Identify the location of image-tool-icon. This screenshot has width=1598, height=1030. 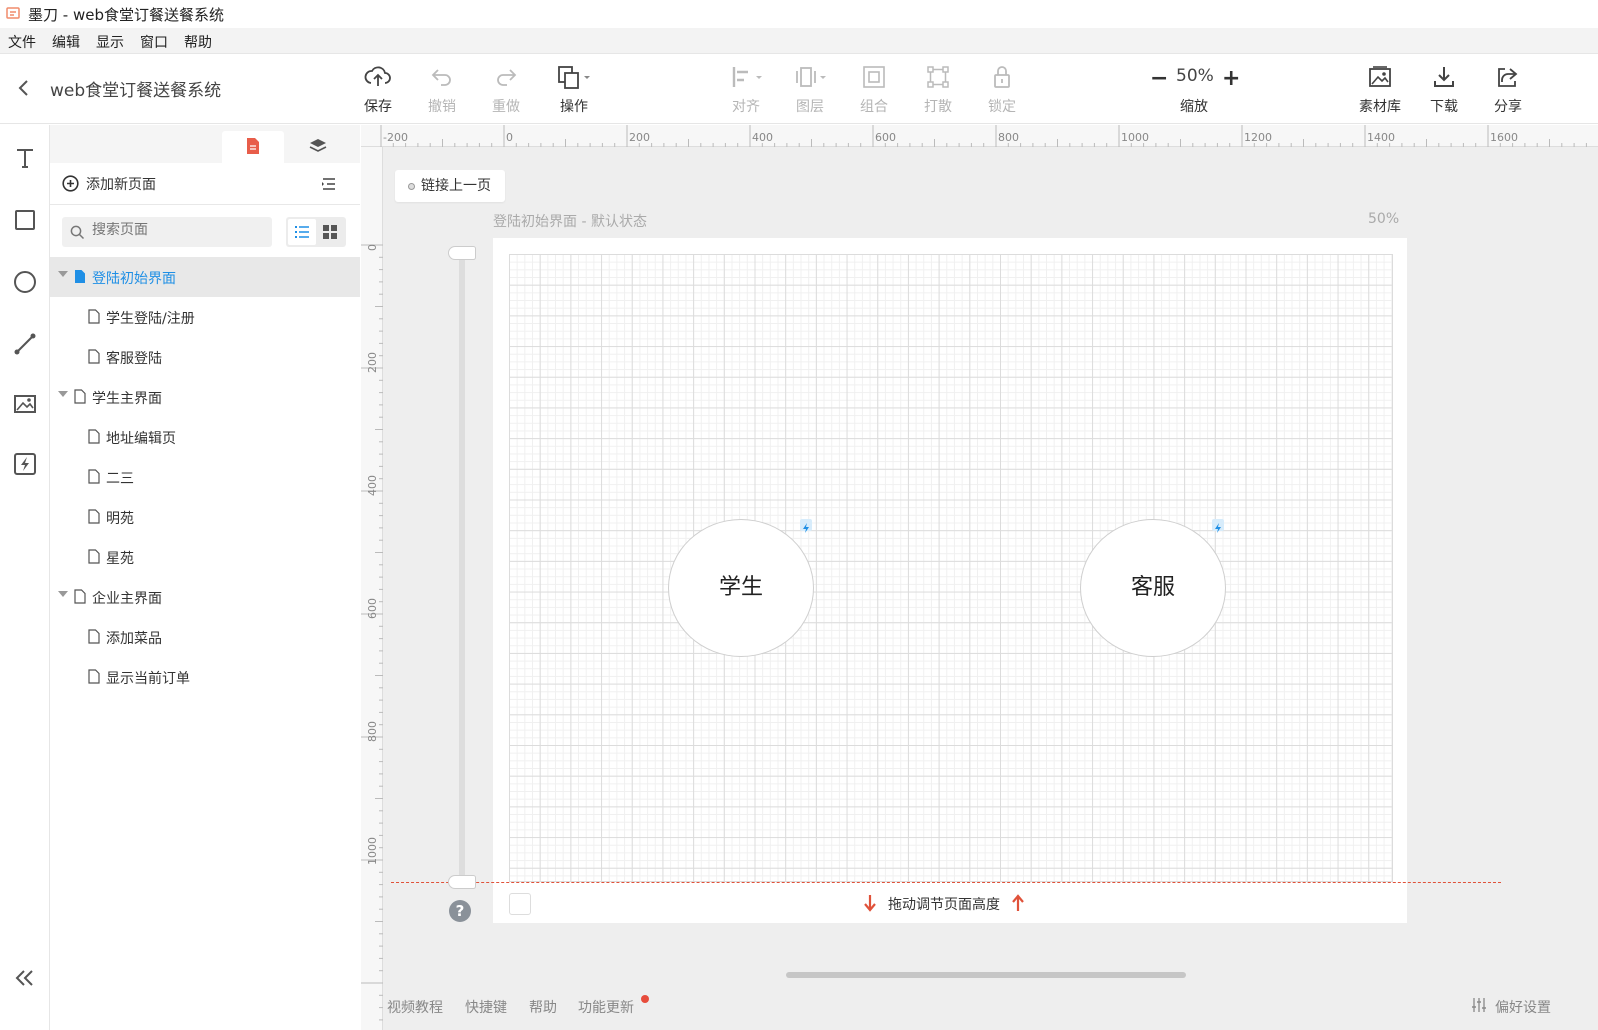
(25, 404).